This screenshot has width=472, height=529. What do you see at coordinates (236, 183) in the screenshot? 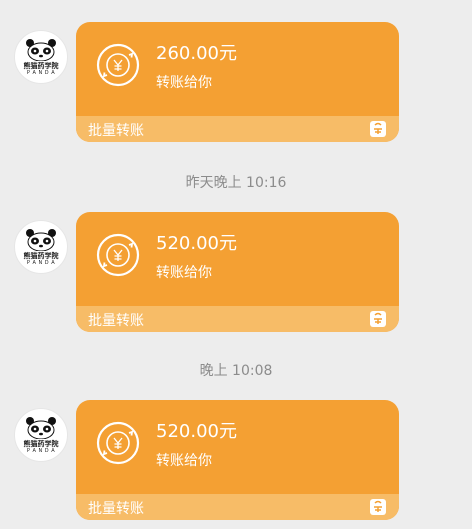
I see `timestamp: 昨天晚上 10:16` at bounding box center [236, 183].